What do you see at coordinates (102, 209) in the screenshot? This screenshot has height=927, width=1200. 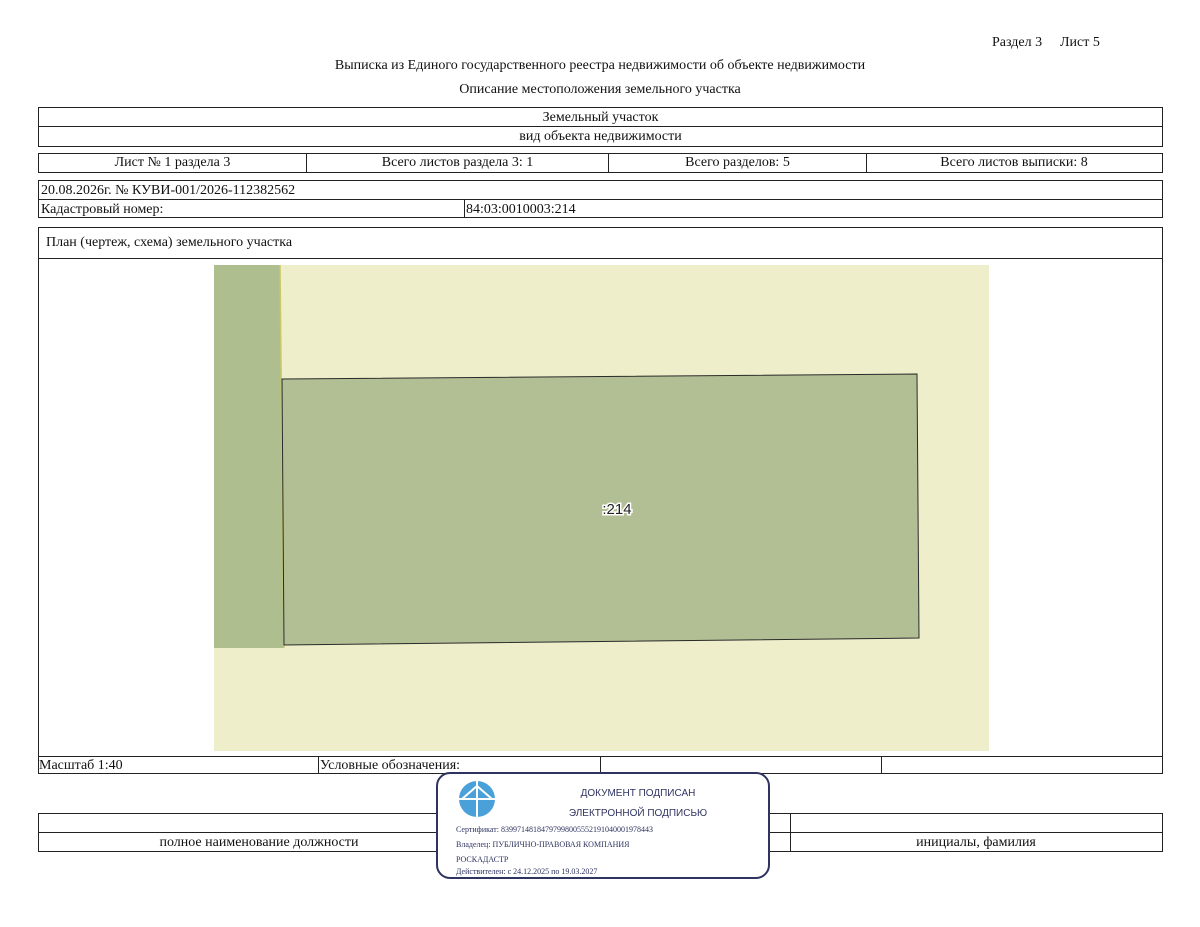 I see `cadastral-label: Кадастровый номер:` at bounding box center [102, 209].